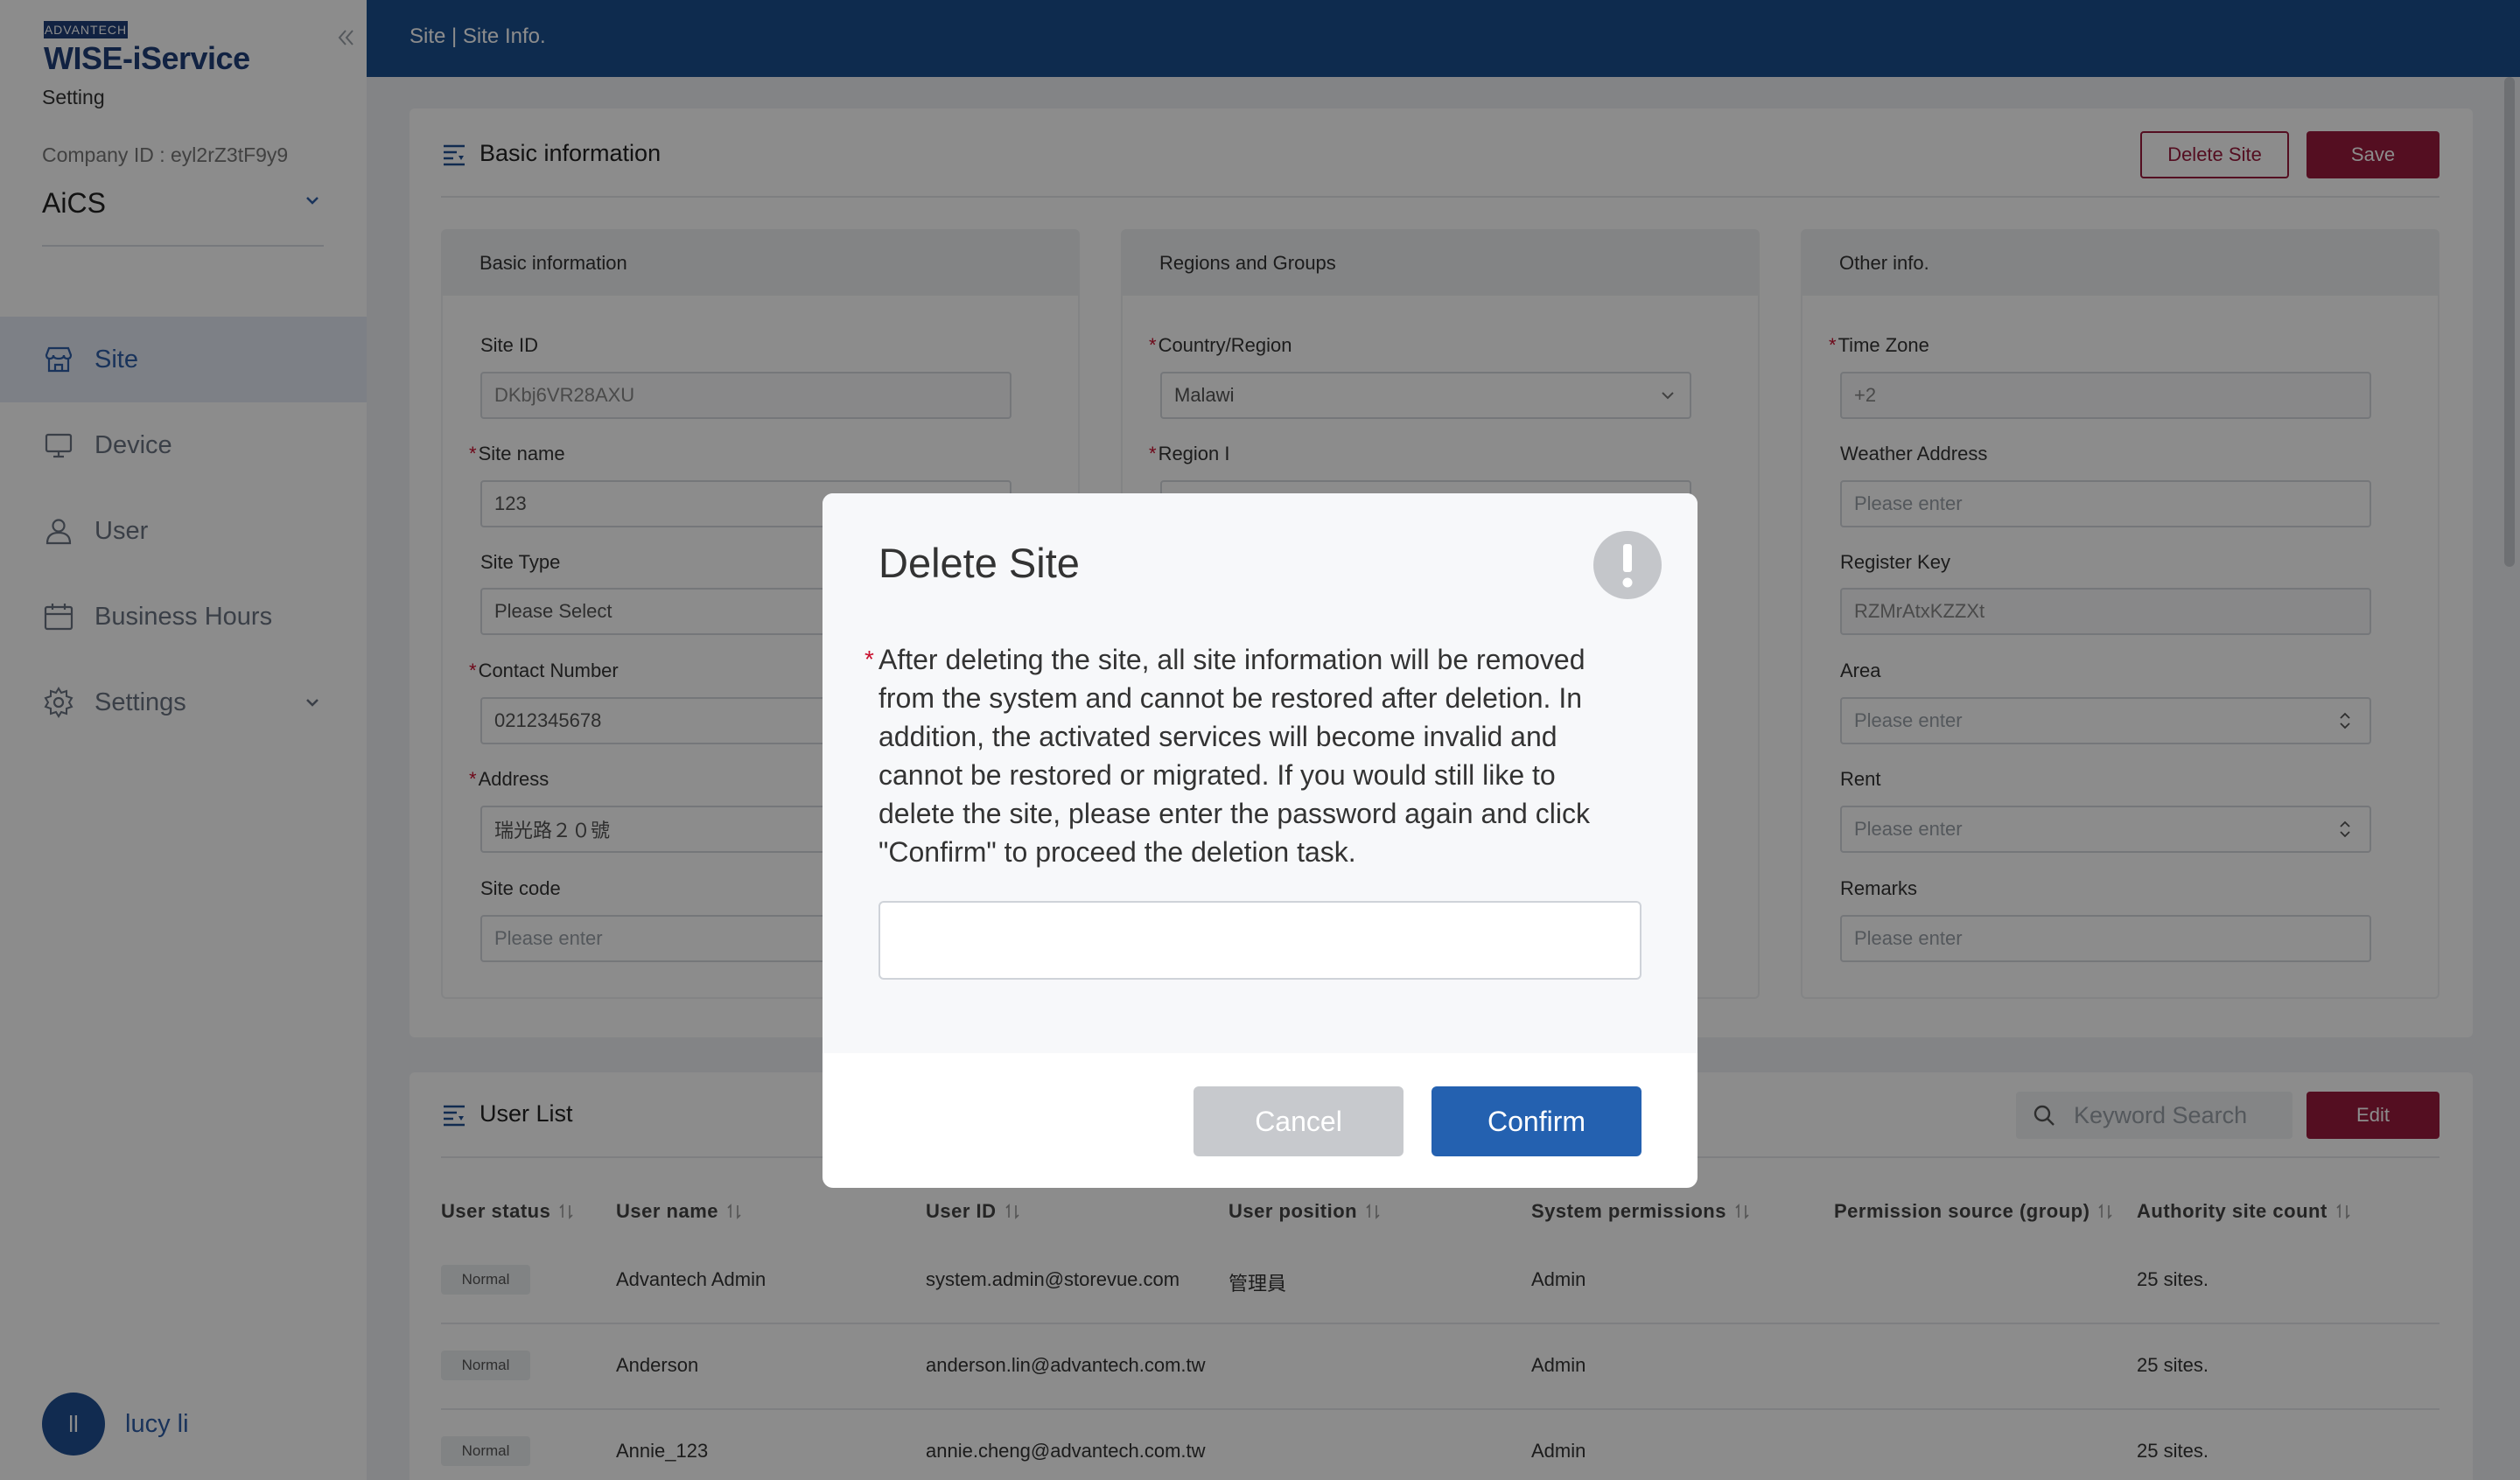 Image resolution: width=2520 pixels, height=1480 pixels. I want to click on confirm-button: Confirm, so click(1537, 1121).